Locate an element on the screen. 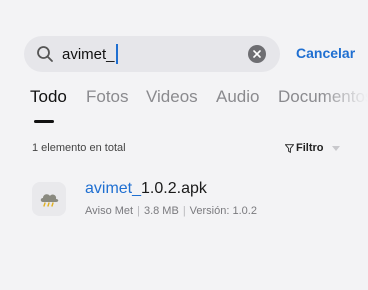 This screenshot has width=368, height=290. file-name-rest: 1.0.2.apk is located at coordinates (174, 188).